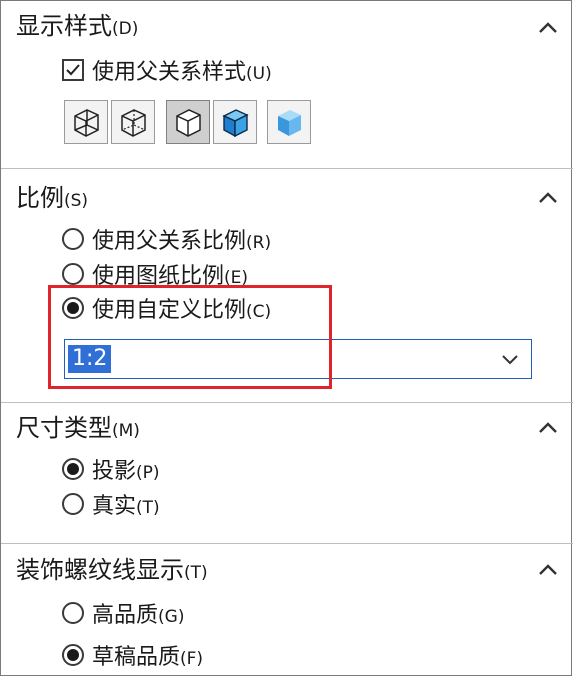 The height and width of the screenshot is (678, 574). I want to click on use-parent-scale-radio-row: 使用父关系比例(R), so click(166, 239).